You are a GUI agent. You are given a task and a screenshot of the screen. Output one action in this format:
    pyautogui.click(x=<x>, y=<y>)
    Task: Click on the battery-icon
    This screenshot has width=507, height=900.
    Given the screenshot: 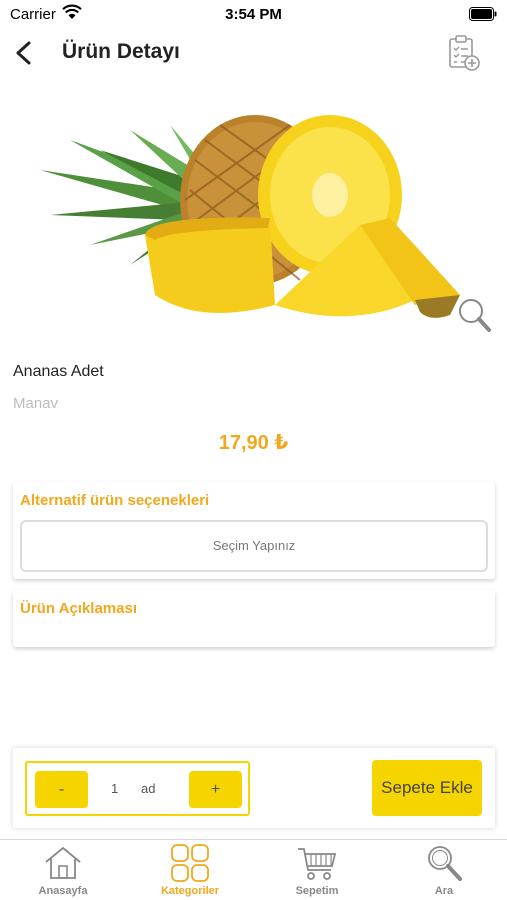 What is the action you would take?
    pyautogui.click(x=483, y=14)
    